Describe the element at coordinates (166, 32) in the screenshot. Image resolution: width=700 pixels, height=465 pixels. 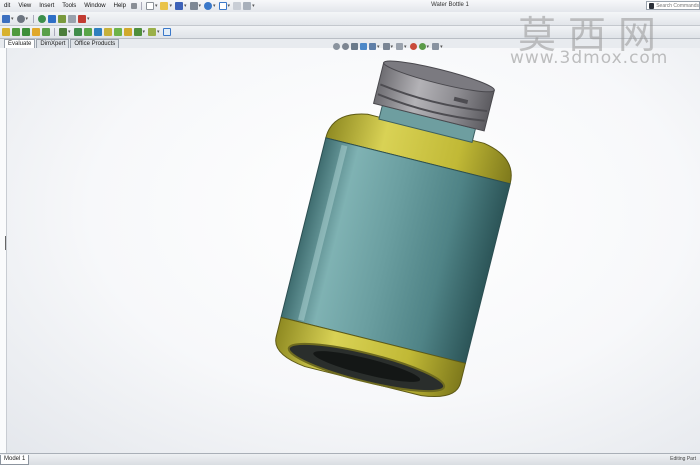
I see `sketch-icon` at that location.